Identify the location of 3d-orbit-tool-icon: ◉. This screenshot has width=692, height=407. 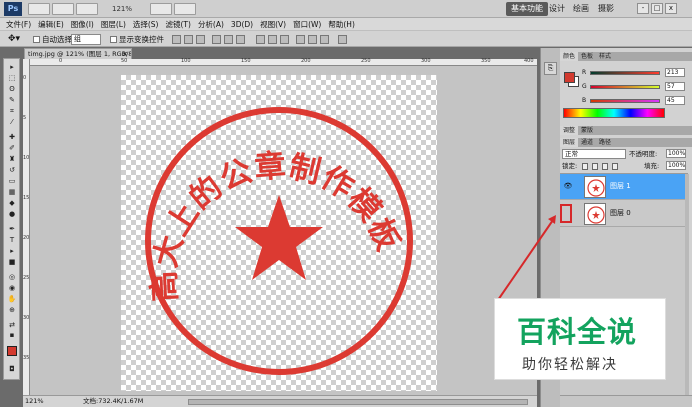
(12, 288).